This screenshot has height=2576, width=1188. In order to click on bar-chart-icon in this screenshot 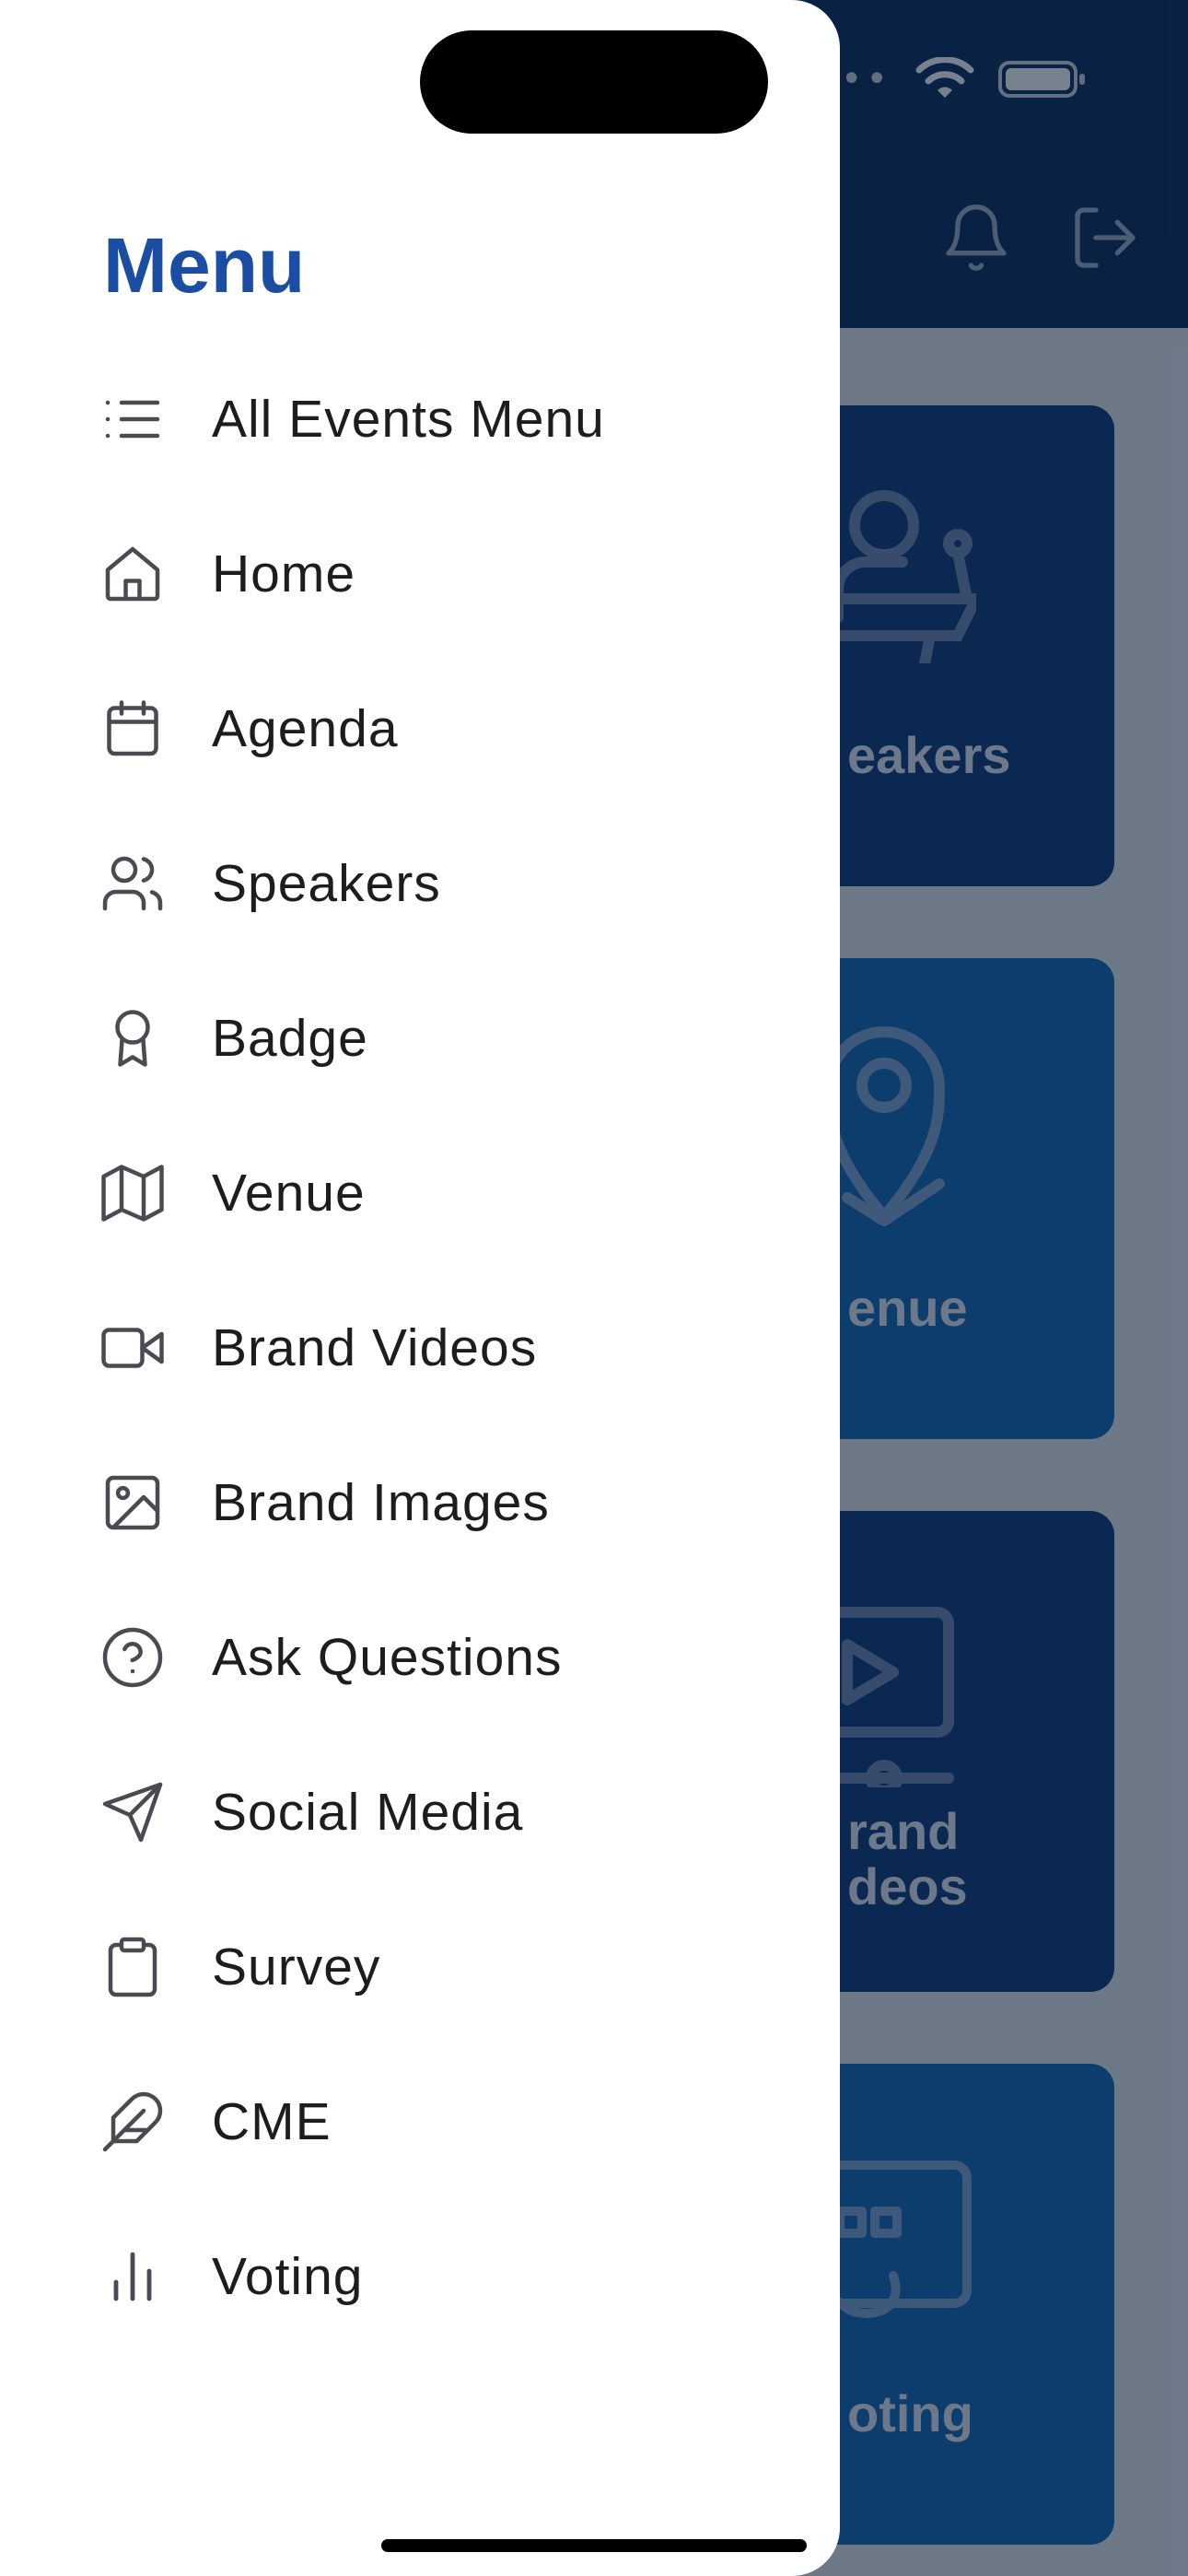, I will do `click(132, 2276)`.